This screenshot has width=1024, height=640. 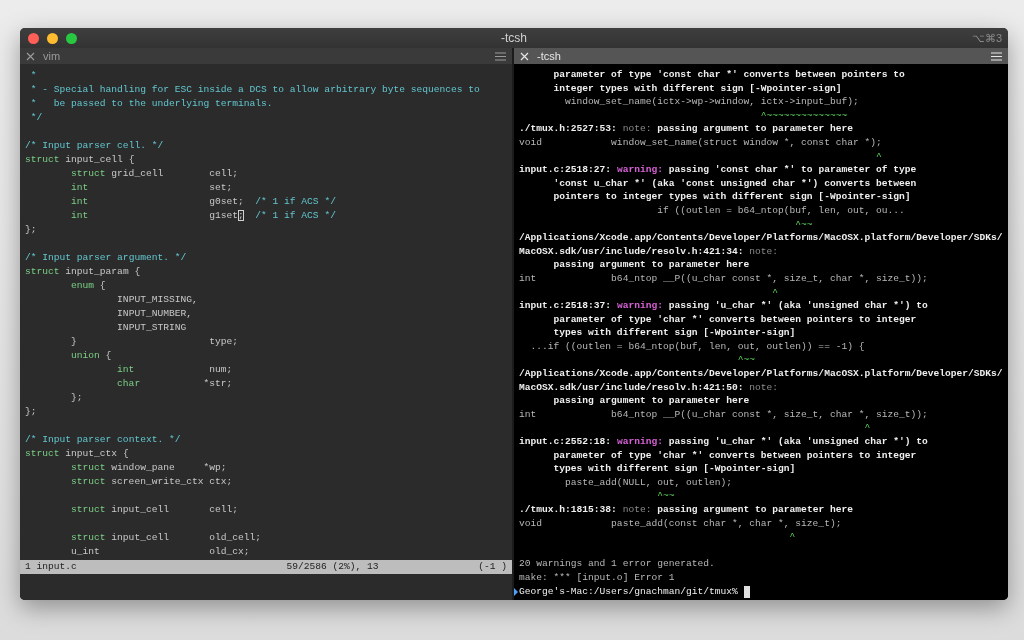 I want to click on code-line: int g1set; /* 1 if ACS */, so click(x=203, y=216).